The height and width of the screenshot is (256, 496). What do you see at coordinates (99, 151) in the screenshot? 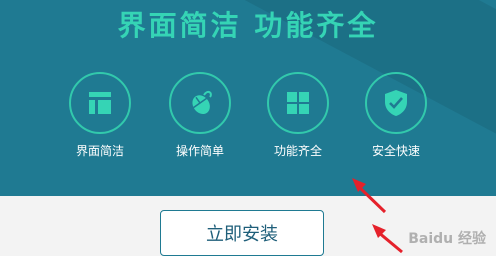
I see `feature-label: 界面简洁` at bounding box center [99, 151].